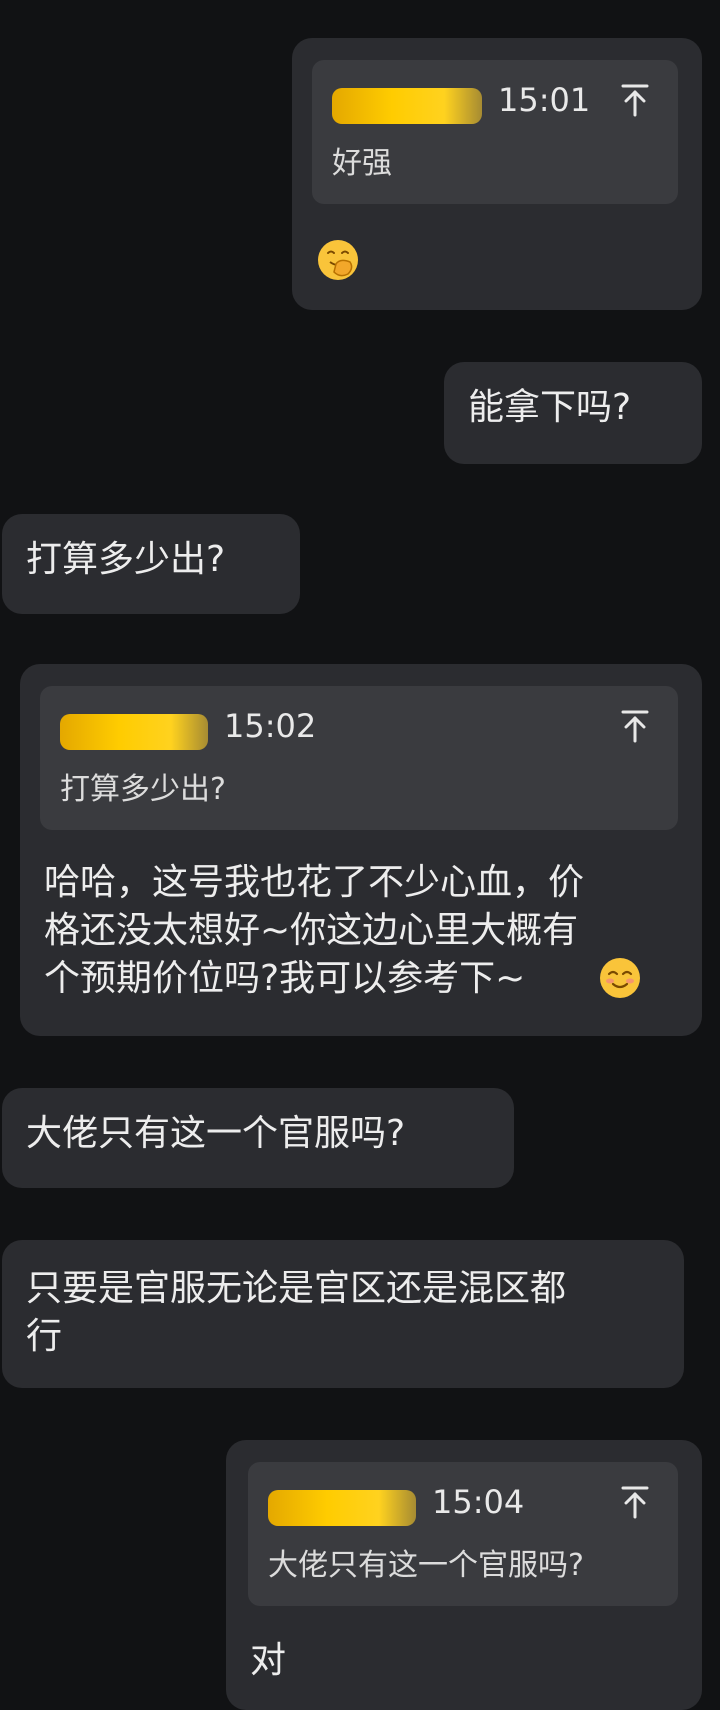  I want to click on reply-line-1: 哈哈，这号我也花了不少心血，价, so click(314, 882).